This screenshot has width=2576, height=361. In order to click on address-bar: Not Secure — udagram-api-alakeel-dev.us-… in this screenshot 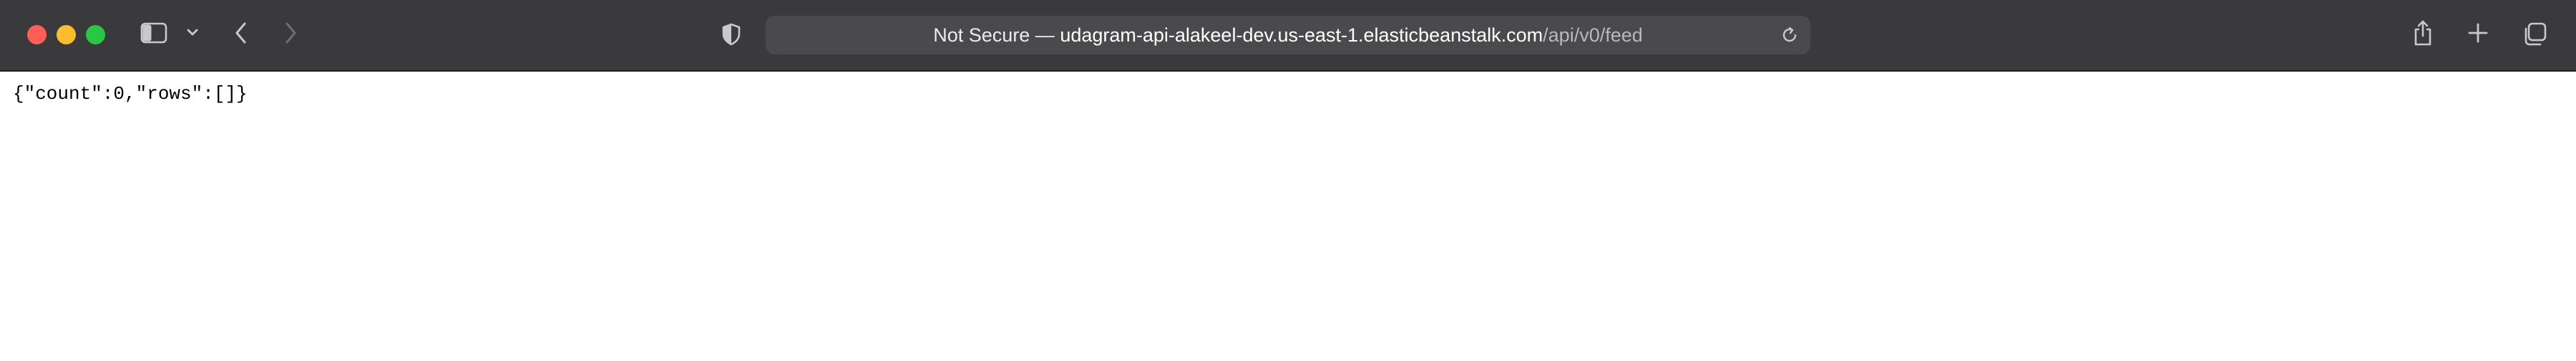, I will do `click(1288, 35)`.